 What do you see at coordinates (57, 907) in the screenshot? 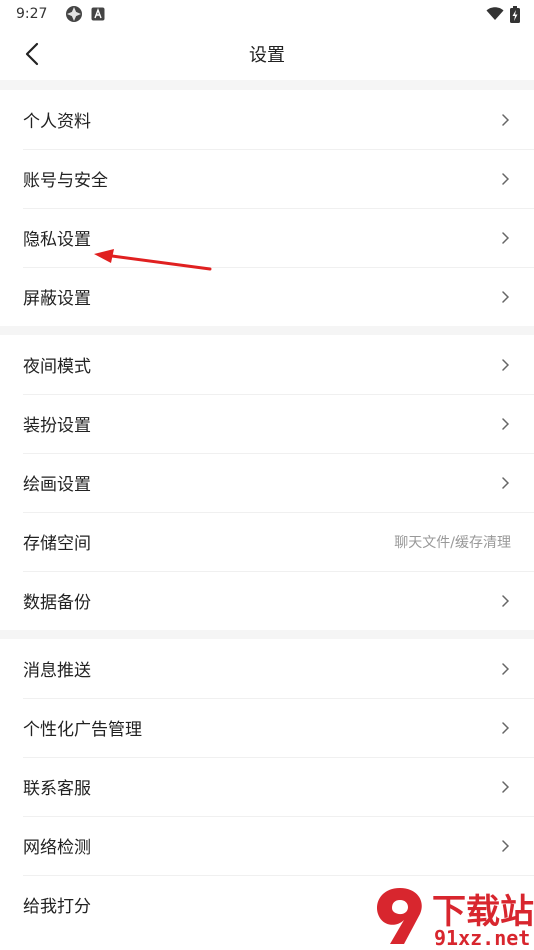
I see `settings-item-label: 给我打分` at bounding box center [57, 907].